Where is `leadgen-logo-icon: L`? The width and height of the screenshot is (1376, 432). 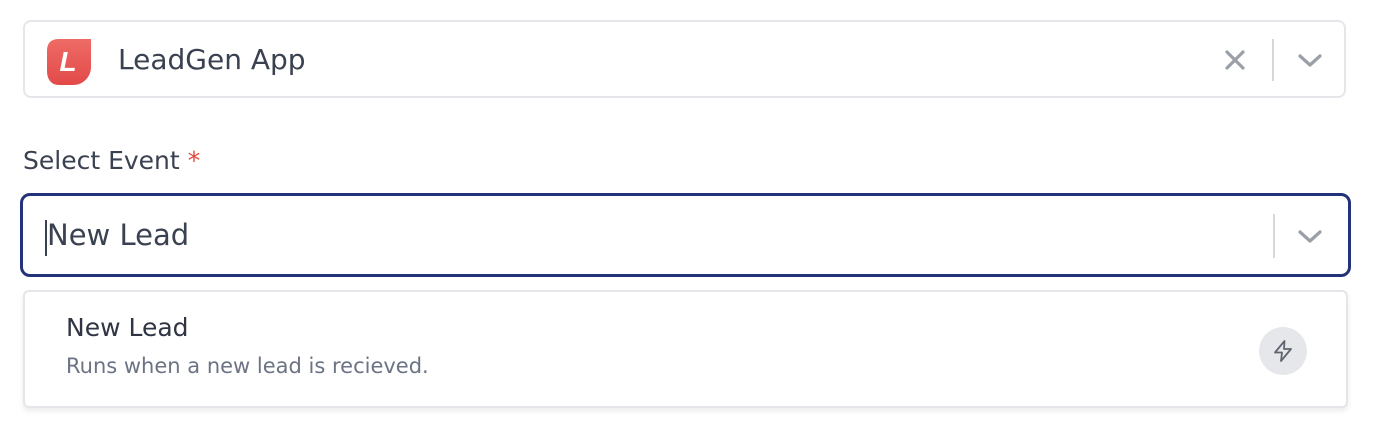
leadgen-logo-icon: L is located at coordinates (69, 62).